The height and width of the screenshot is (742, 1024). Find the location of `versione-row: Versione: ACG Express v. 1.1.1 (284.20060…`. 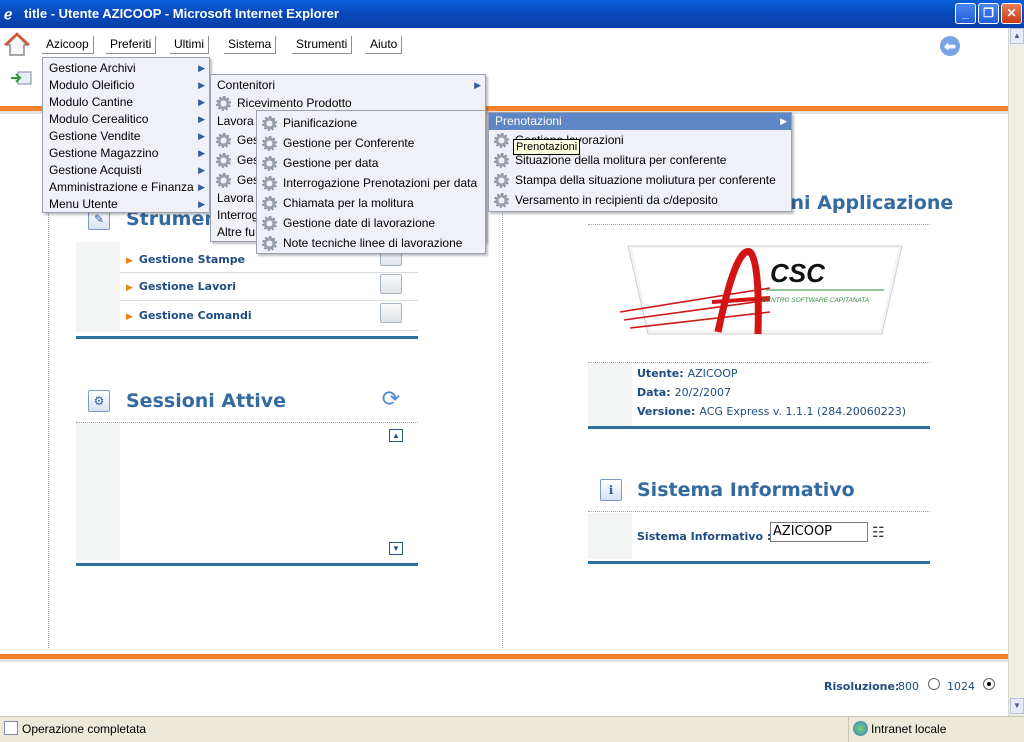

versione-row: Versione: ACG Express v. 1.1.1 (284.20060… is located at coordinates (771, 411).